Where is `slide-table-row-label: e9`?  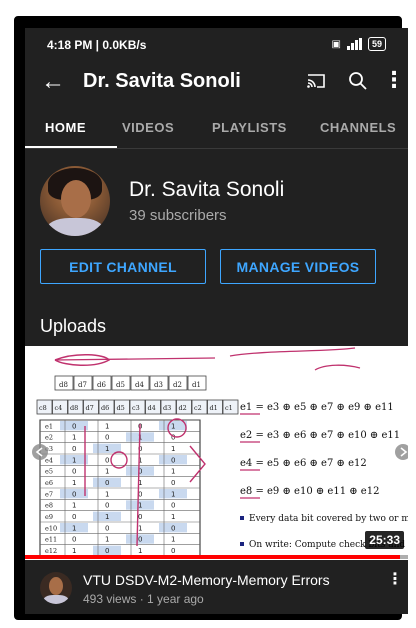
slide-table-row-label: e9 is located at coordinates (49, 517).